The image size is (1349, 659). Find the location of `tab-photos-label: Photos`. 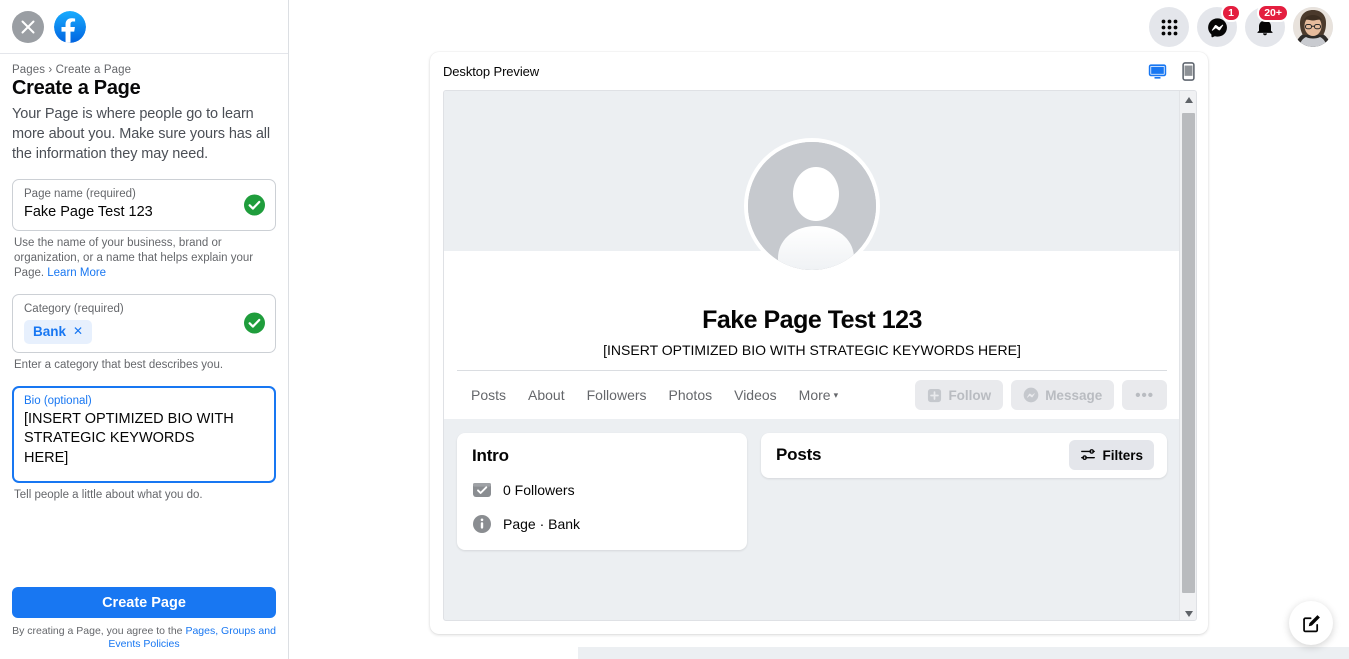

tab-photos-label: Photos is located at coordinates (690, 395).